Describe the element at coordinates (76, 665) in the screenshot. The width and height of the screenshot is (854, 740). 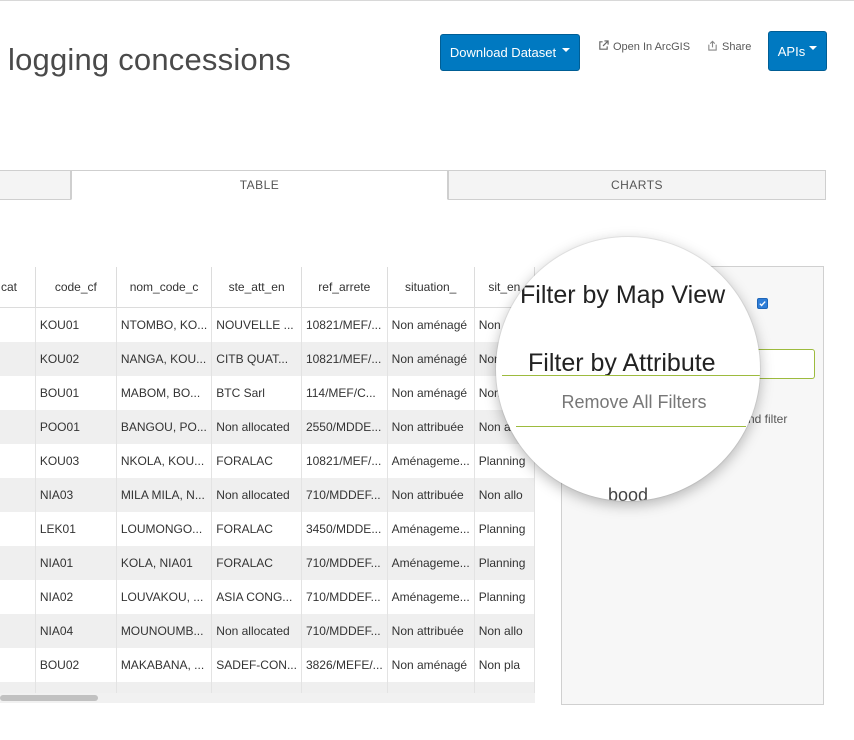
I see `table-cell: BOU02` at that location.